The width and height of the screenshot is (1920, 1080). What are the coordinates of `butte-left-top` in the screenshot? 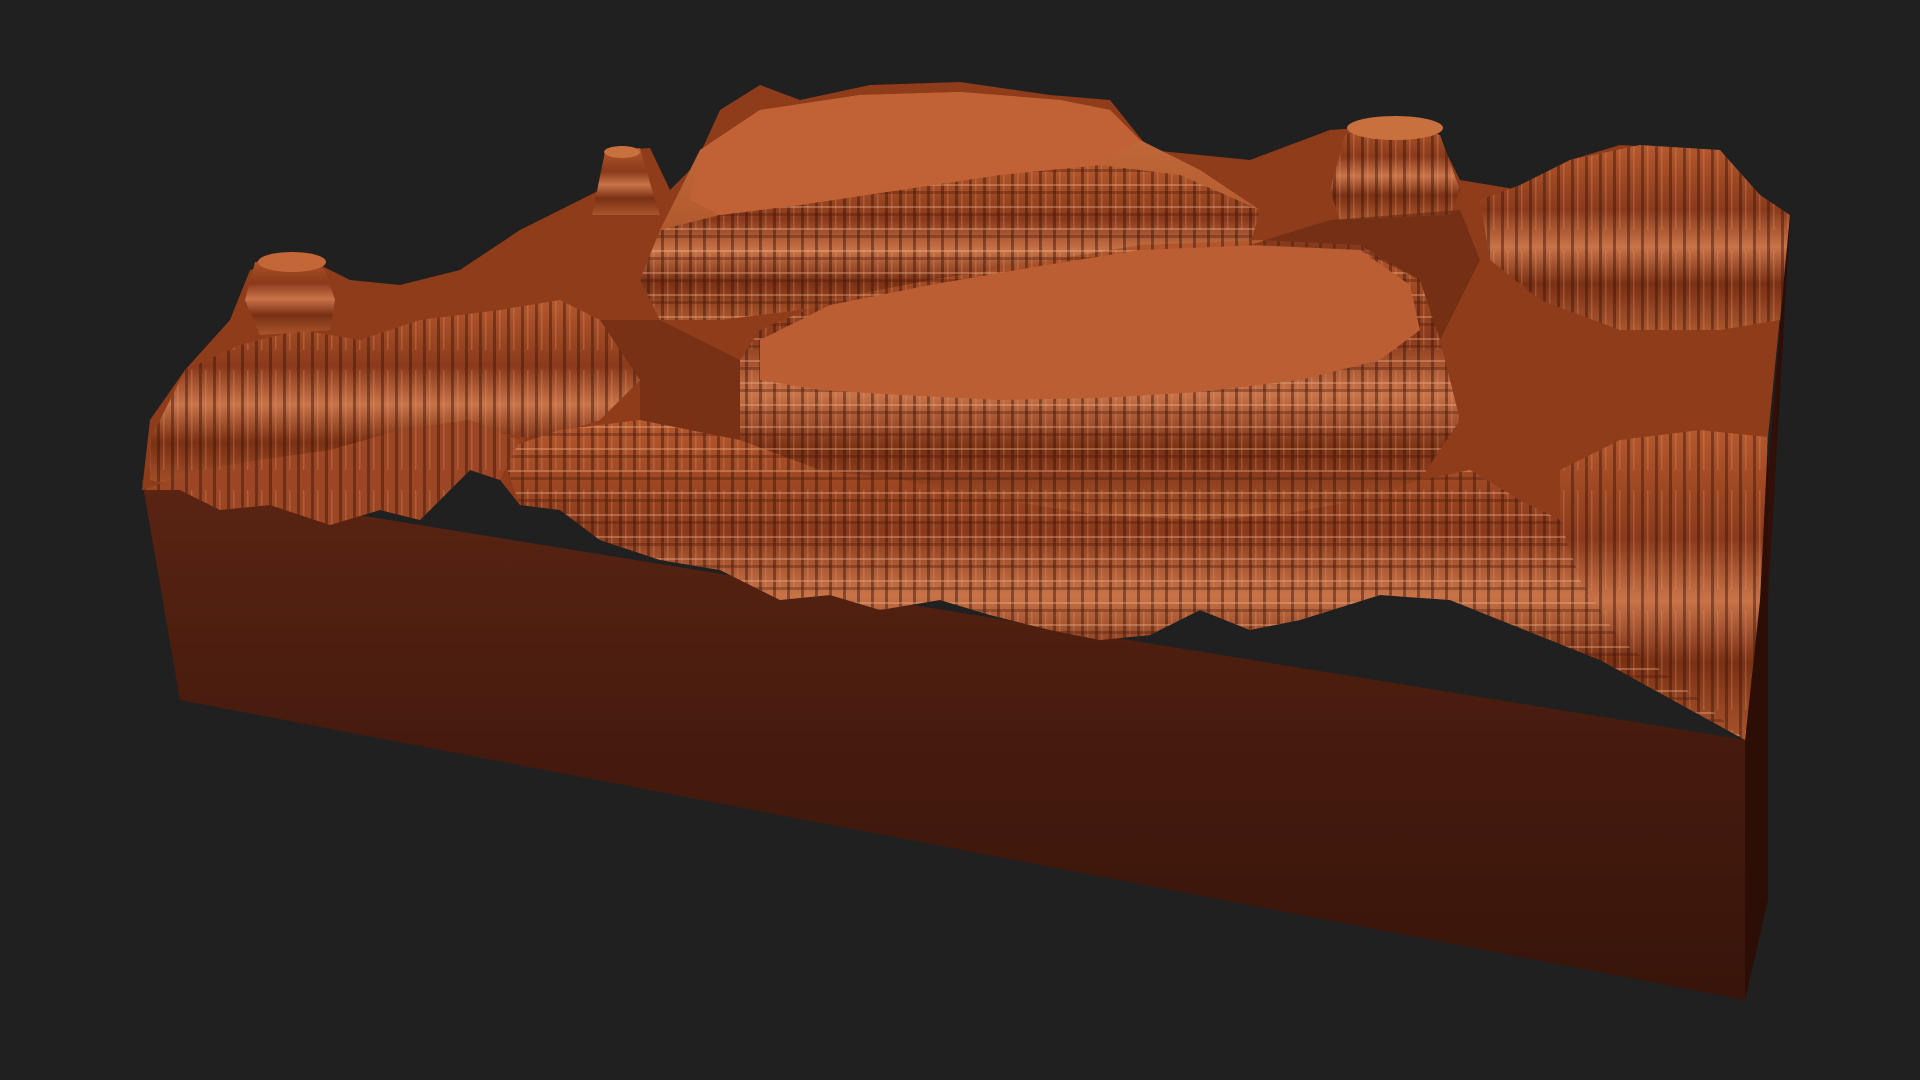 It's located at (292, 262).